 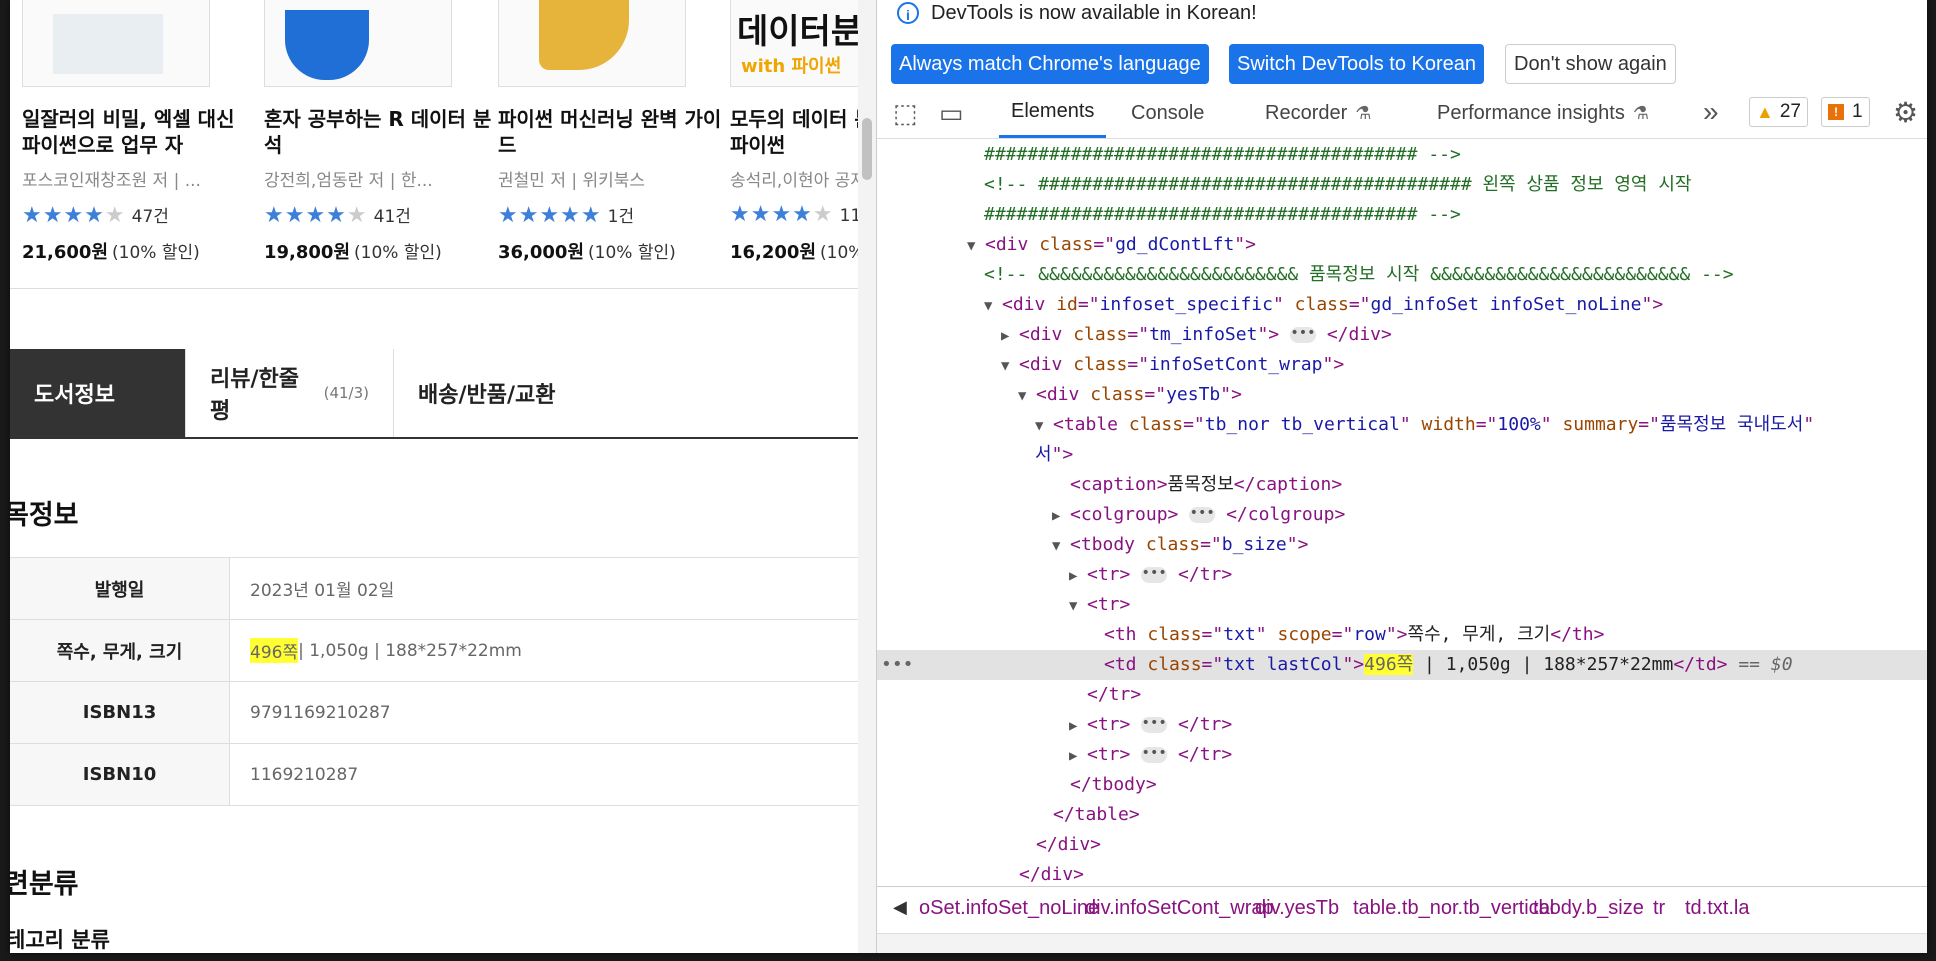 I want to click on scroll-left-icon: ◀, so click(x=900, y=907).